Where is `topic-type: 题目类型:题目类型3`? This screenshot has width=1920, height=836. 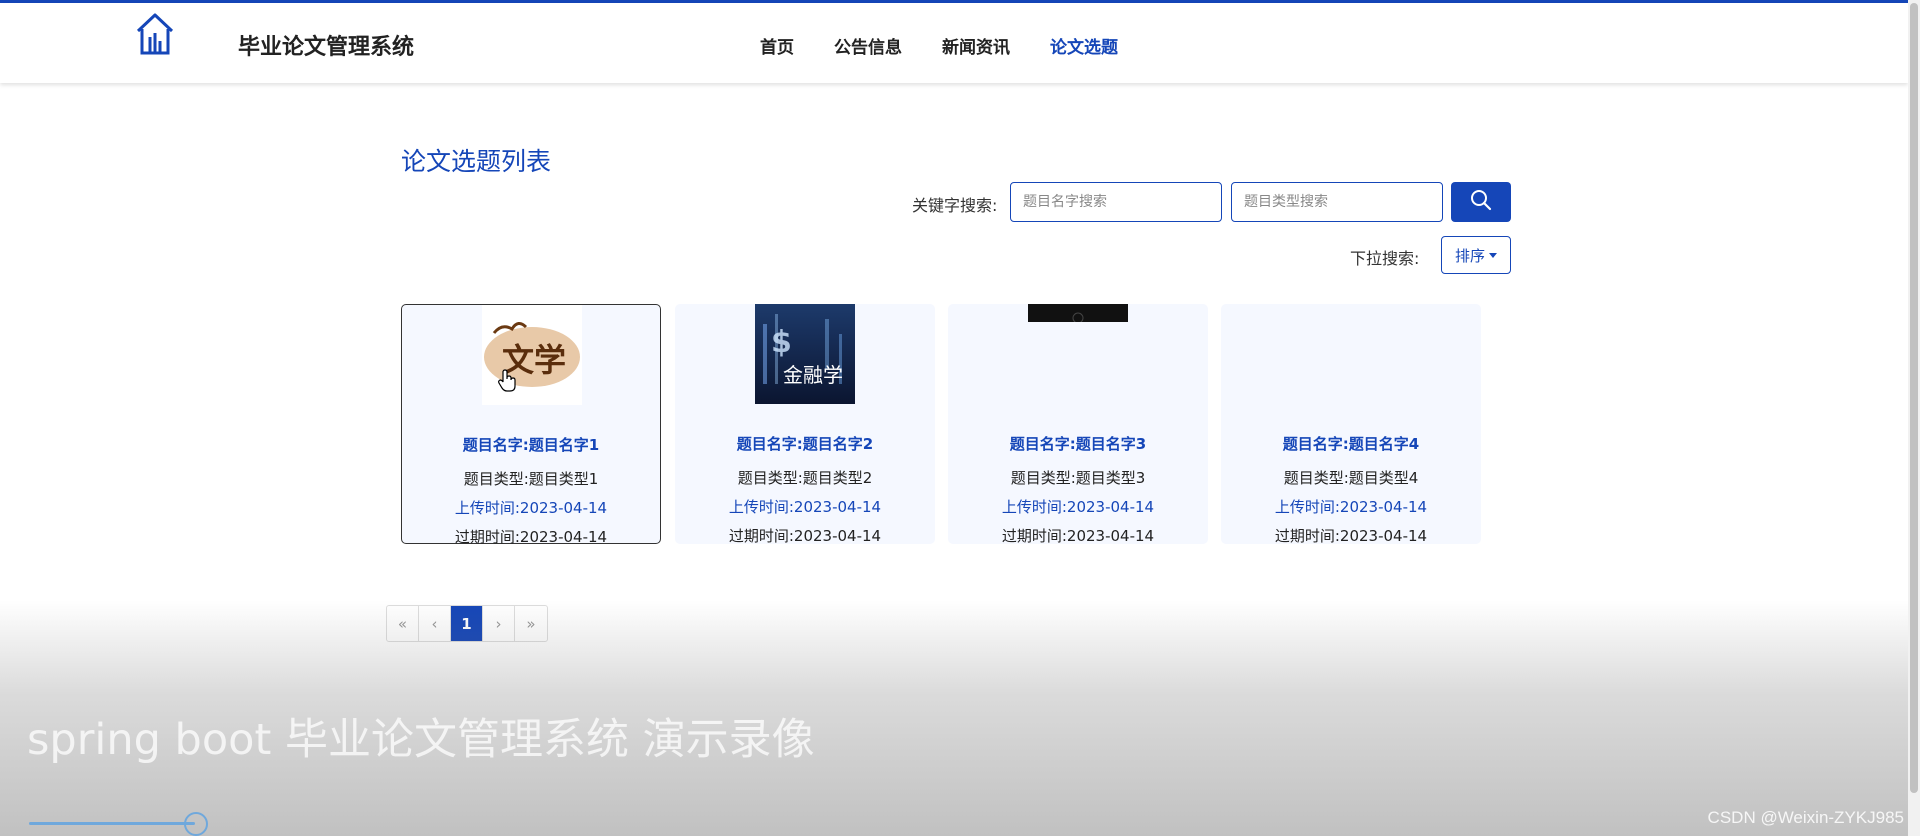
topic-type: 题目类型:题目类型3 is located at coordinates (1078, 478).